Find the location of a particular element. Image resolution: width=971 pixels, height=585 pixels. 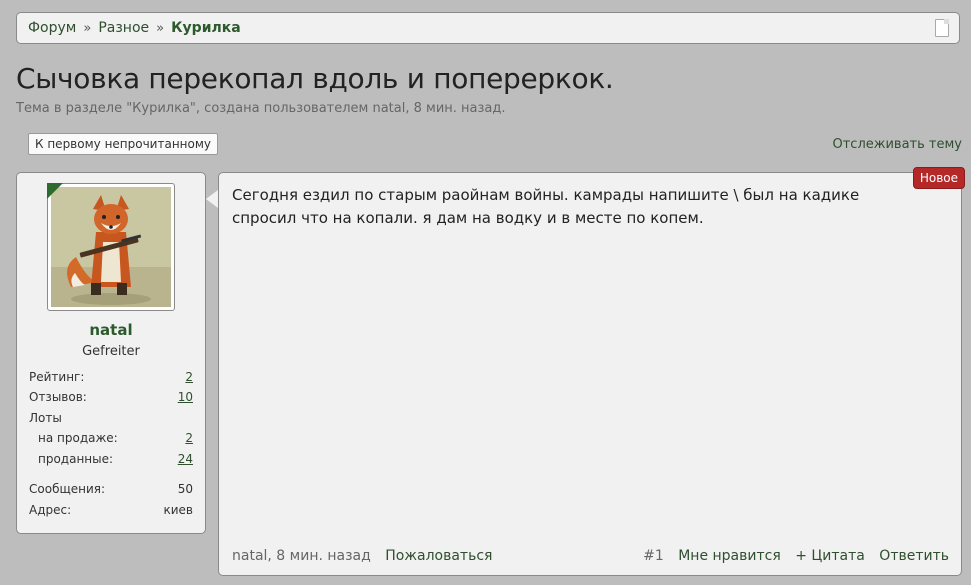

post-number: #1 is located at coordinates (653, 556).